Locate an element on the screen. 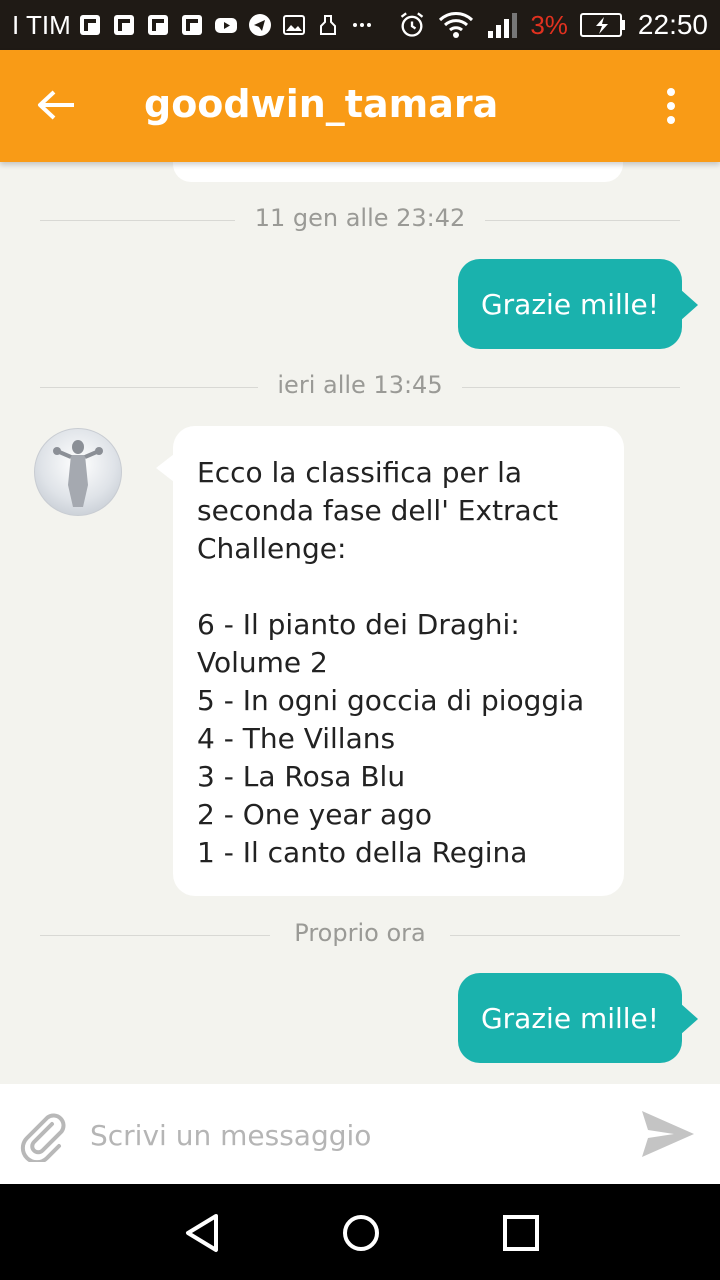 This screenshot has height=1280, width=720. paperclip-icon is located at coordinates (44, 1136).